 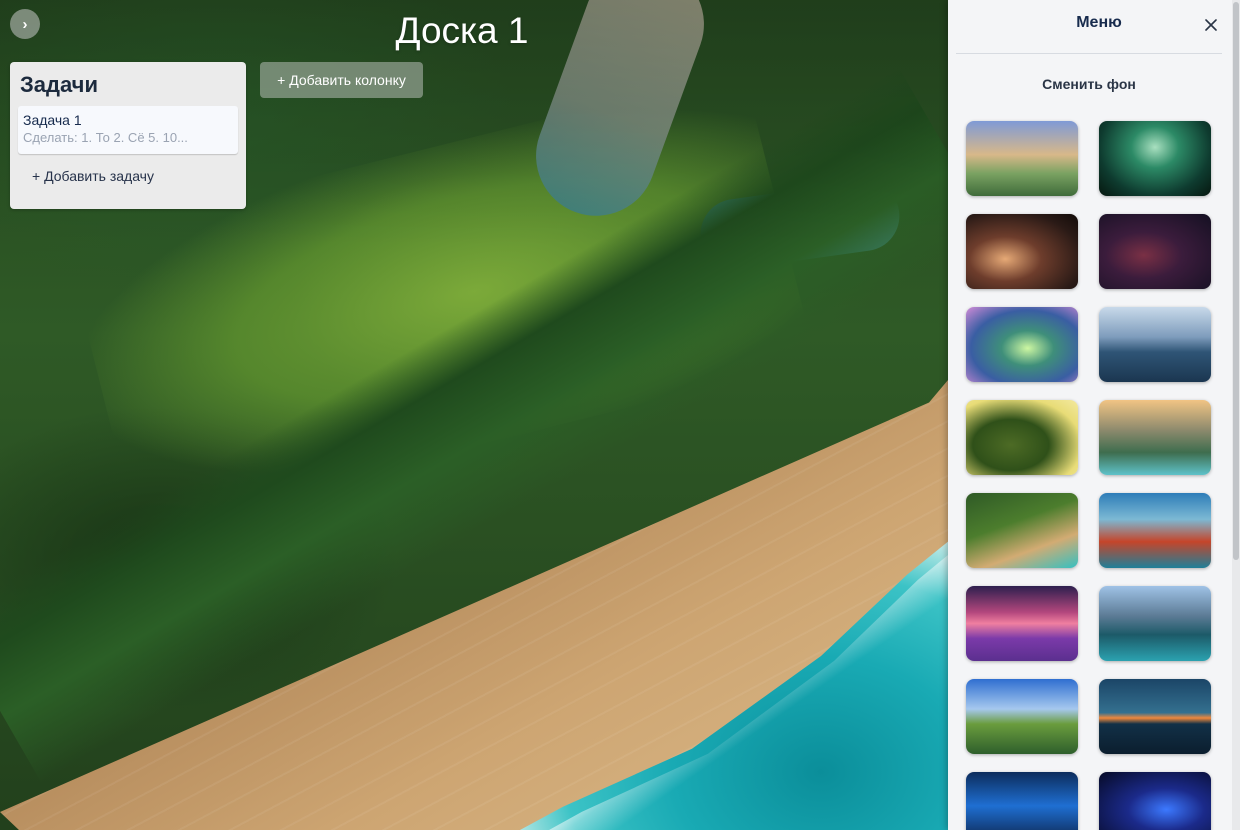 What do you see at coordinates (1022, 716) in the screenshot?
I see `background-thumb-meadow-pond` at bounding box center [1022, 716].